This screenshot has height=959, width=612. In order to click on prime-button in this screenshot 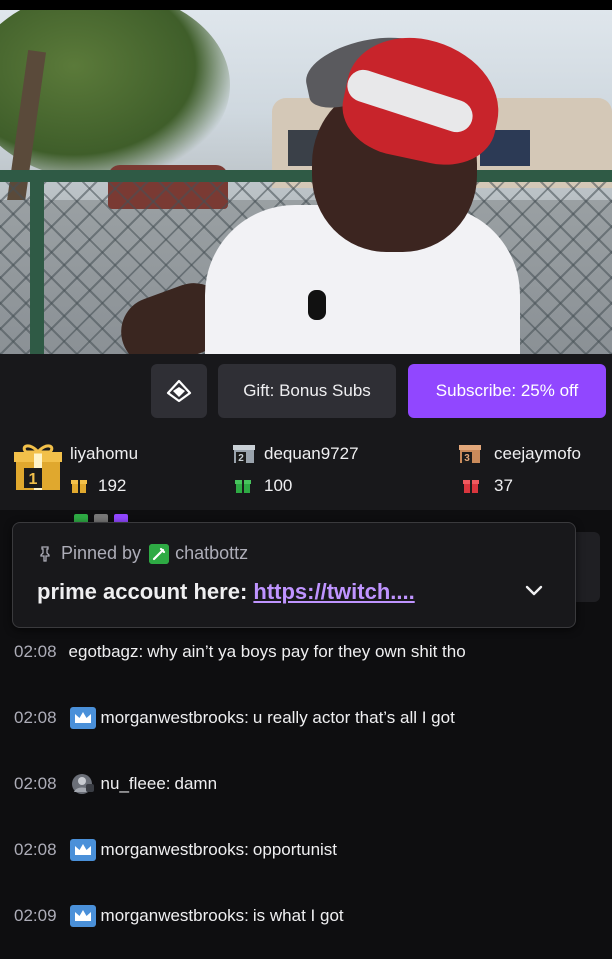, I will do `click(179, 391)`.